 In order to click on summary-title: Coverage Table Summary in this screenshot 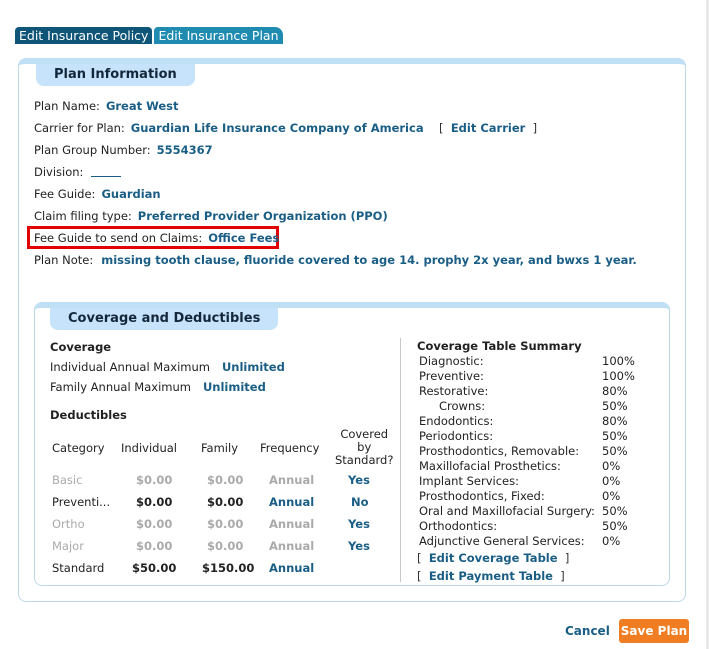, I will do `click(499, 346)`.